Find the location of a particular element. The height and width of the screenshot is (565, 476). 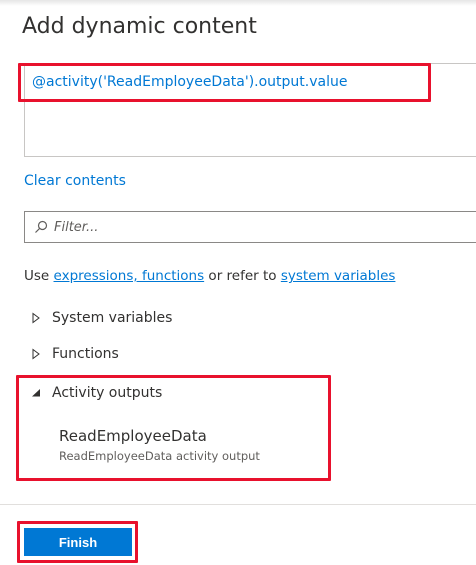

dialog-title: Add dynamic content is located at coordinates (139, 26).